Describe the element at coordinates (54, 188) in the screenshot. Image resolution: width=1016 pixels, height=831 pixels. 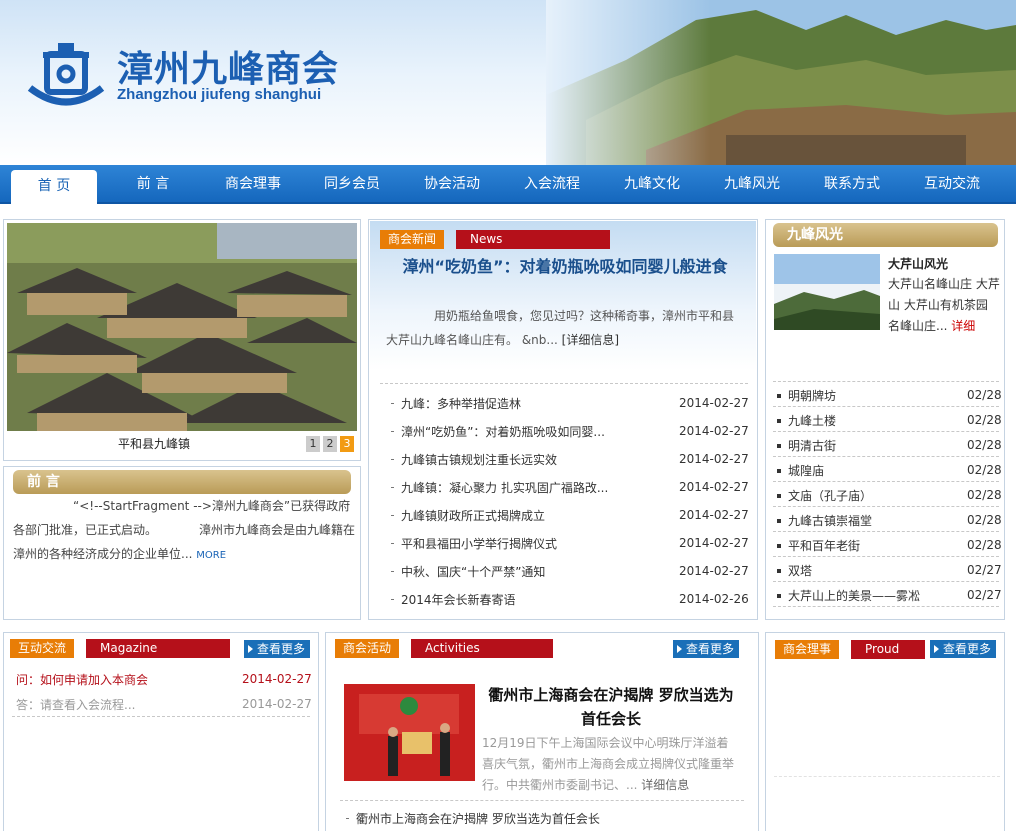
I see `nav-home: 首 页` at that location.